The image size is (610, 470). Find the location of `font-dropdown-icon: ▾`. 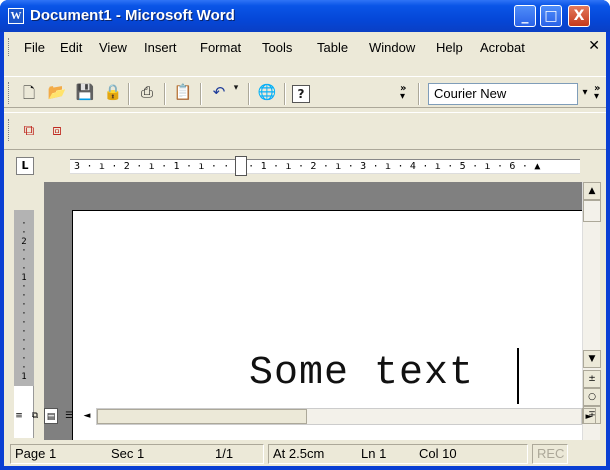

font-dropdown-icon: ▾ is located at coordinates (585, 94).